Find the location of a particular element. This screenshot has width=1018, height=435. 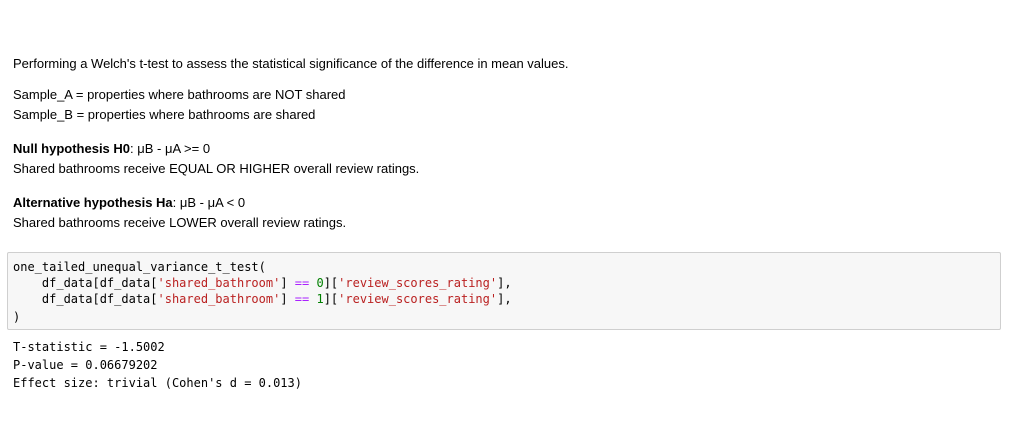

null-hypothesis-heading: Null hypothesis H0: μB - μA >= 0 is located at coordinates (111, 149).